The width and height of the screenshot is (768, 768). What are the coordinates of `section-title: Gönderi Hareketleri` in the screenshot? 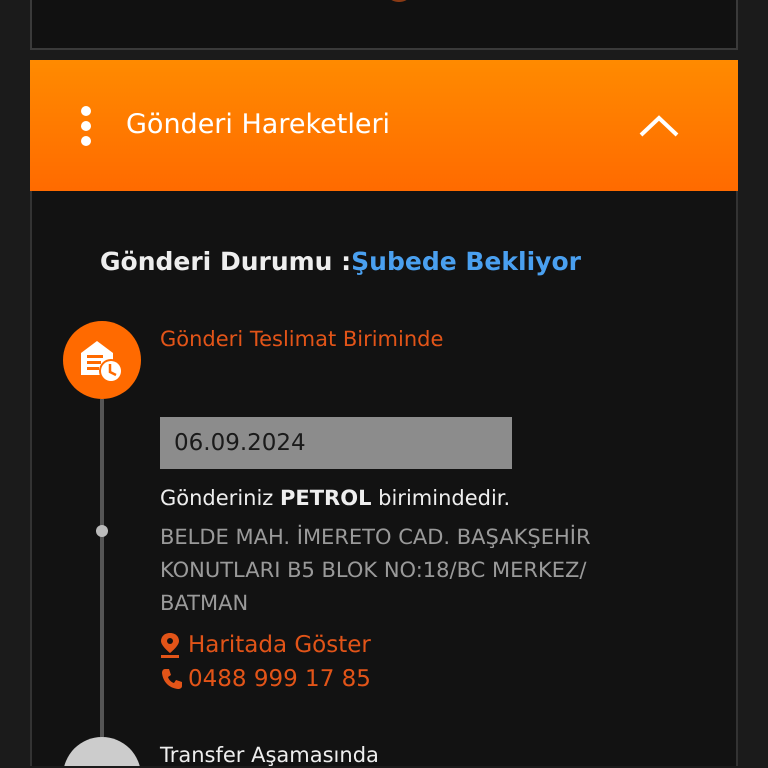 It's located at (259, 125).